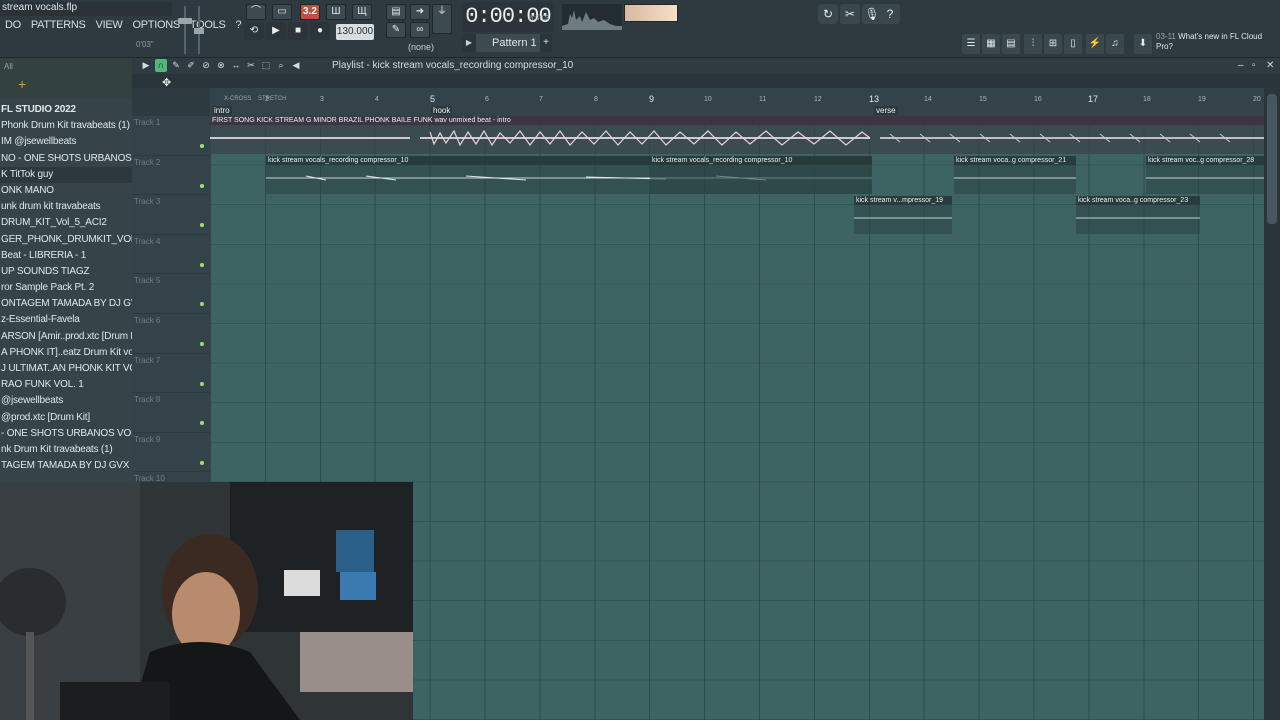  What do you see at coordinates (66, 369) in the screenshot?
I see `browser-item: J ULTIMAT..AN PHONK KIT VOL. 3` at bounding box center [66, 369].